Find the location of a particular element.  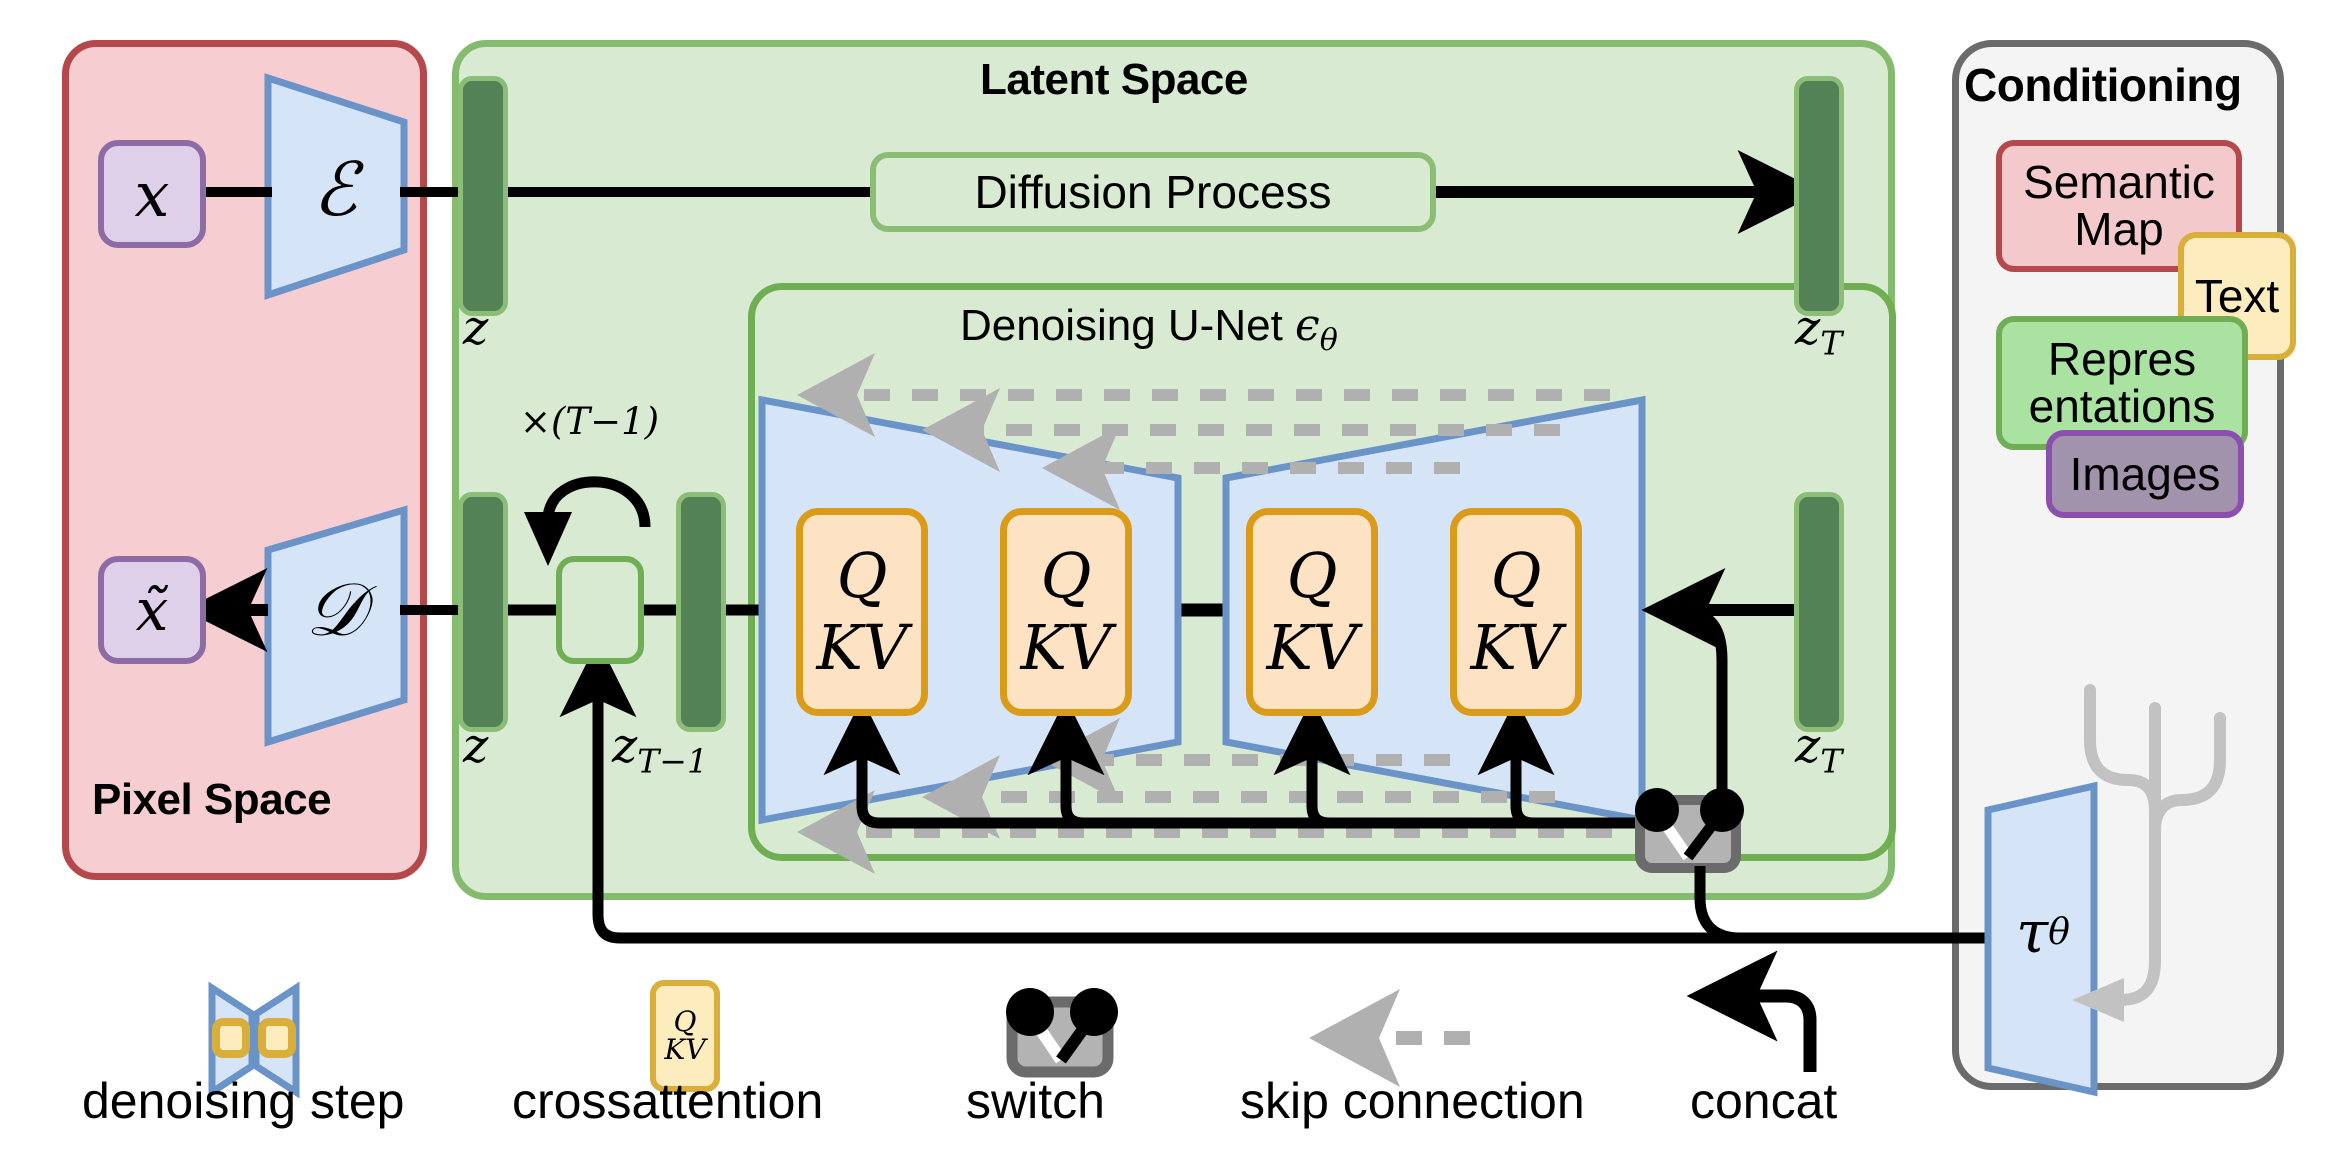

unet-epsilon-symbol: ϵ is located at coordinates (1307, 325).